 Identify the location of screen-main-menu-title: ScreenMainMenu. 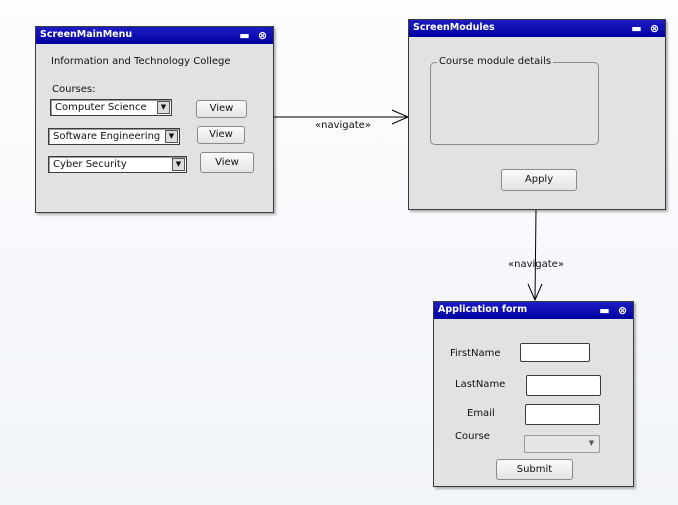
(86, 34).